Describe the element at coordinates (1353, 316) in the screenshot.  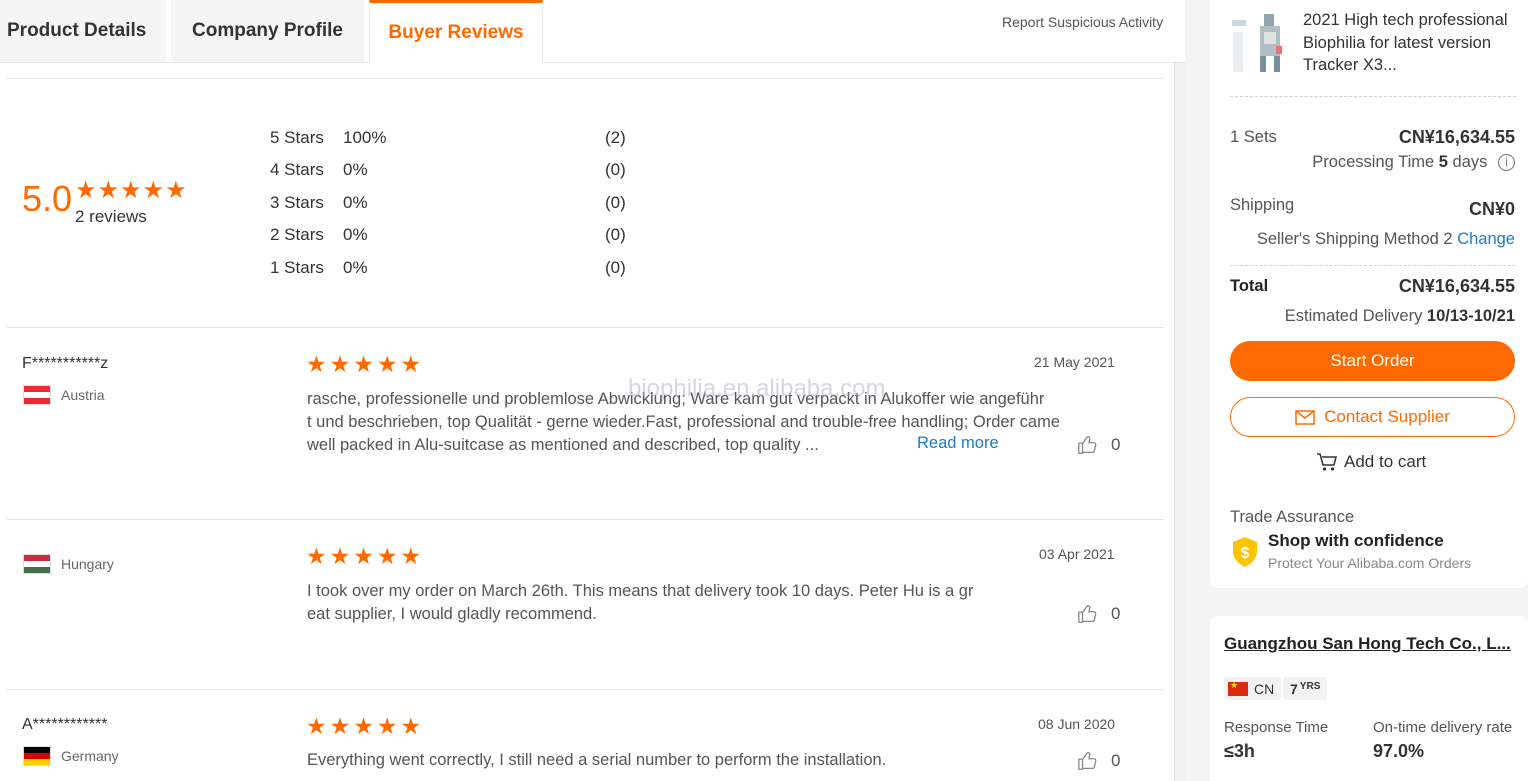
I see `delivery-label: Estimated Delivery` at that location.